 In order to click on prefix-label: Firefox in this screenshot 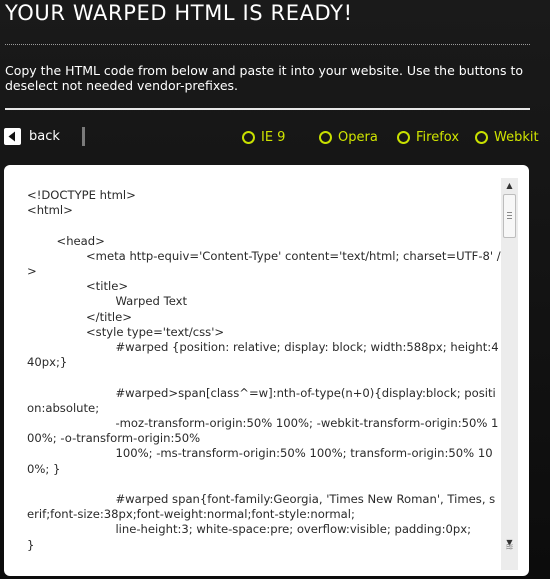, I will do `click(438, 137)`.